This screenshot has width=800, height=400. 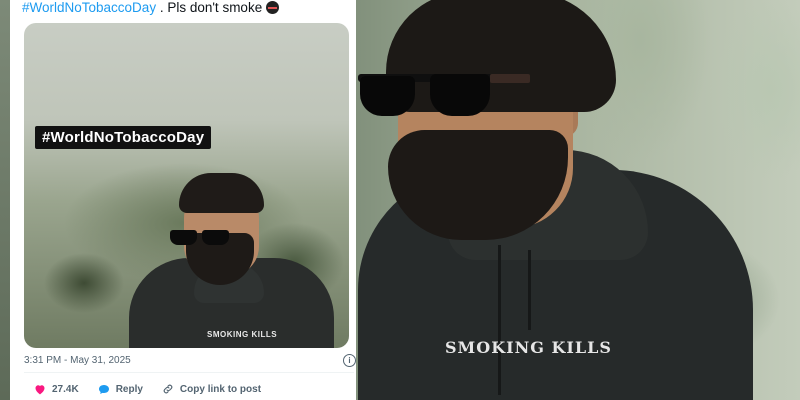 I want to click on reply-button: Reply, so click(x=120, y=389).